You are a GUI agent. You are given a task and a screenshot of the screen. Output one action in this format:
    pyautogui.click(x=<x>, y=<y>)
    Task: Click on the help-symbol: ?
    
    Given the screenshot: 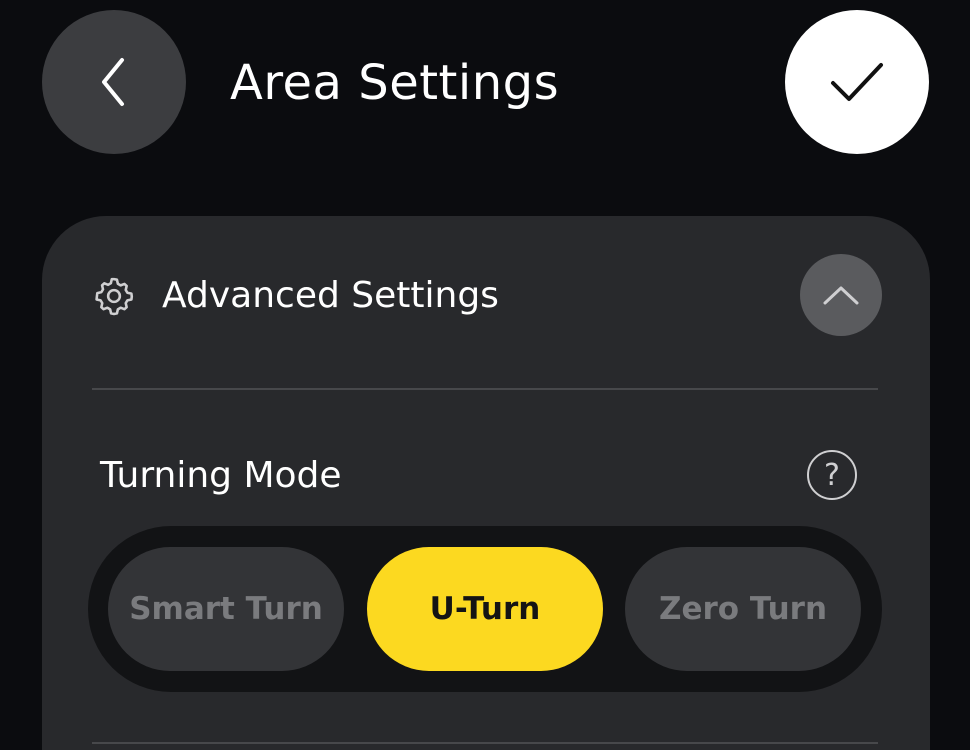 What is the action you would take?
    pyautogui.click(x=832, y=475)
    